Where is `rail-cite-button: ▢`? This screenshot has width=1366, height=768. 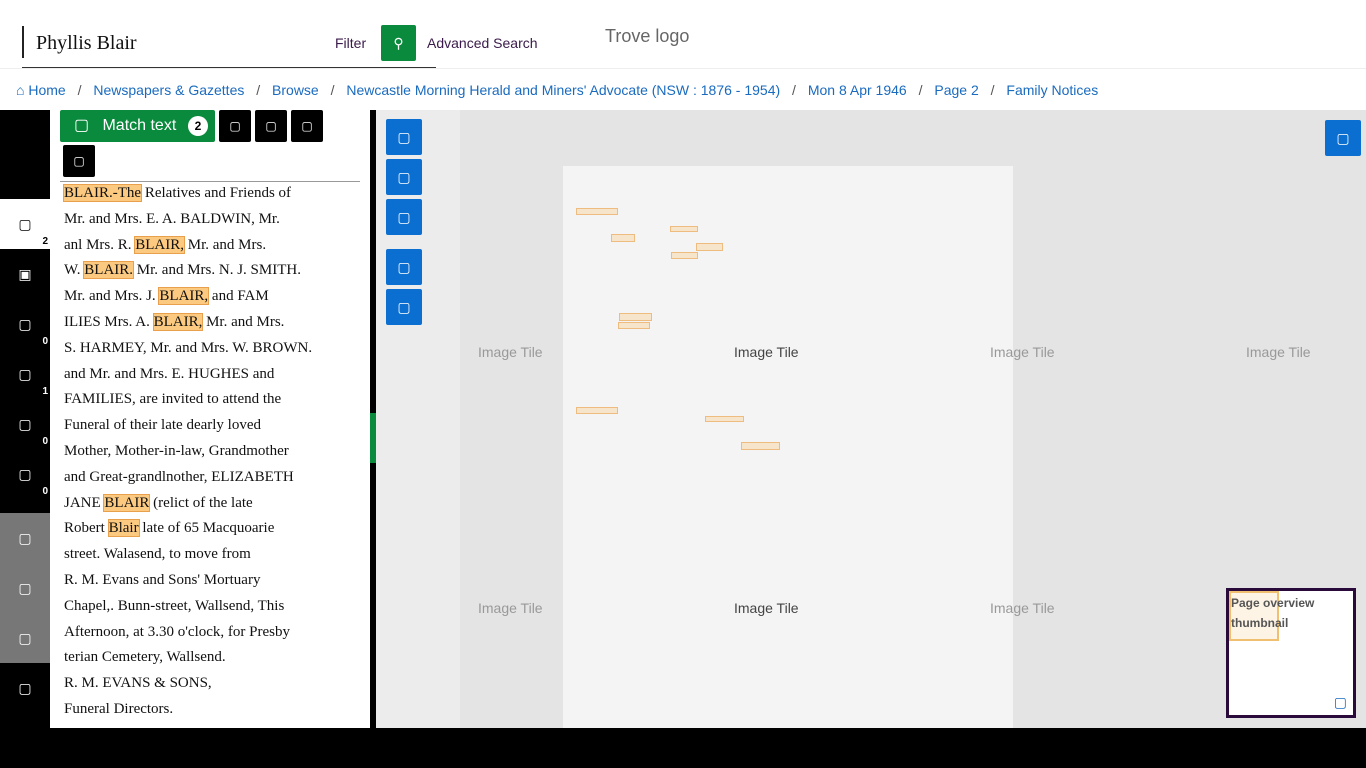 rail-cite-button: ▢ is located at coordinates (25, 538).